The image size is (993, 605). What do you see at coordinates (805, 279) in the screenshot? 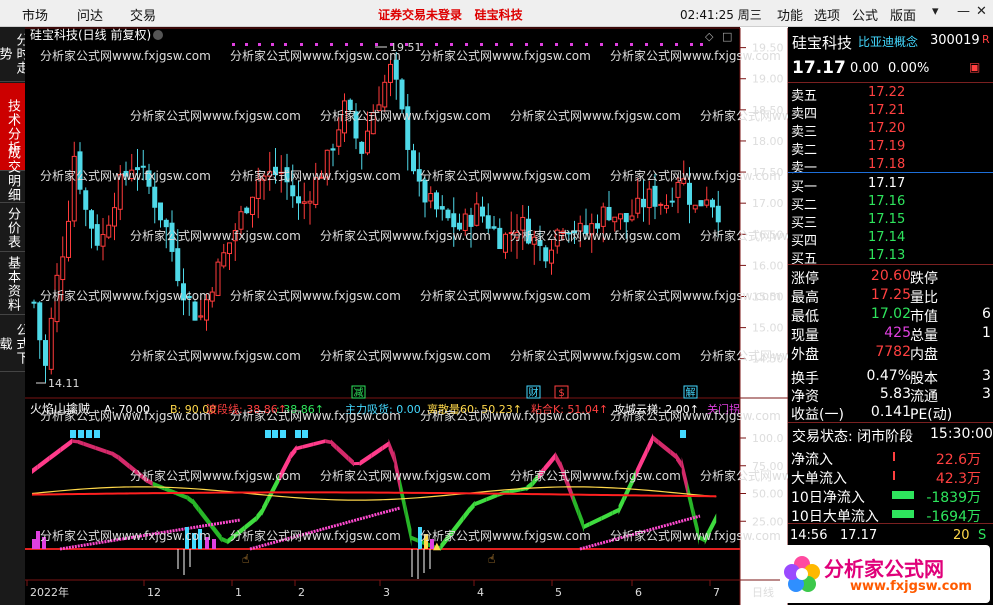
I see `stat-label: 涨停` at bounding box center [805, 279].